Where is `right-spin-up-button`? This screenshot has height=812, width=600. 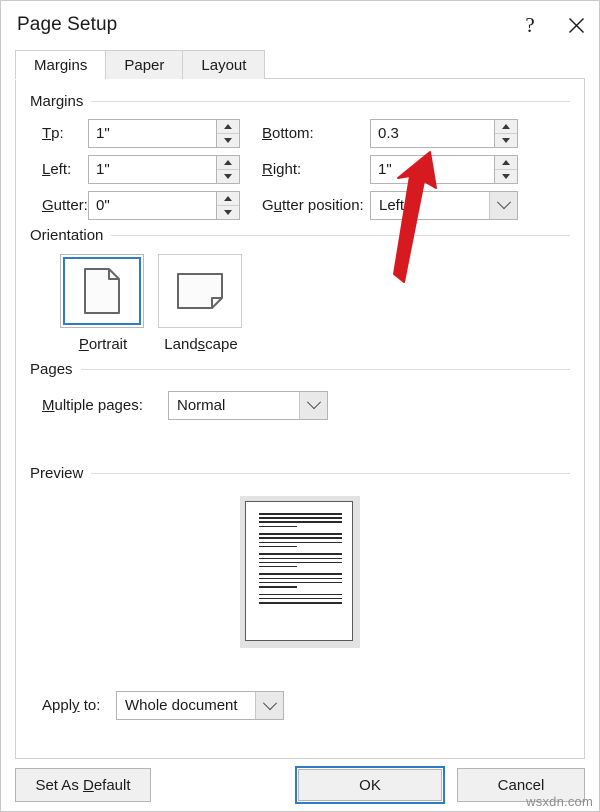
right-spin-up-button is located at coordinates (506, 162).